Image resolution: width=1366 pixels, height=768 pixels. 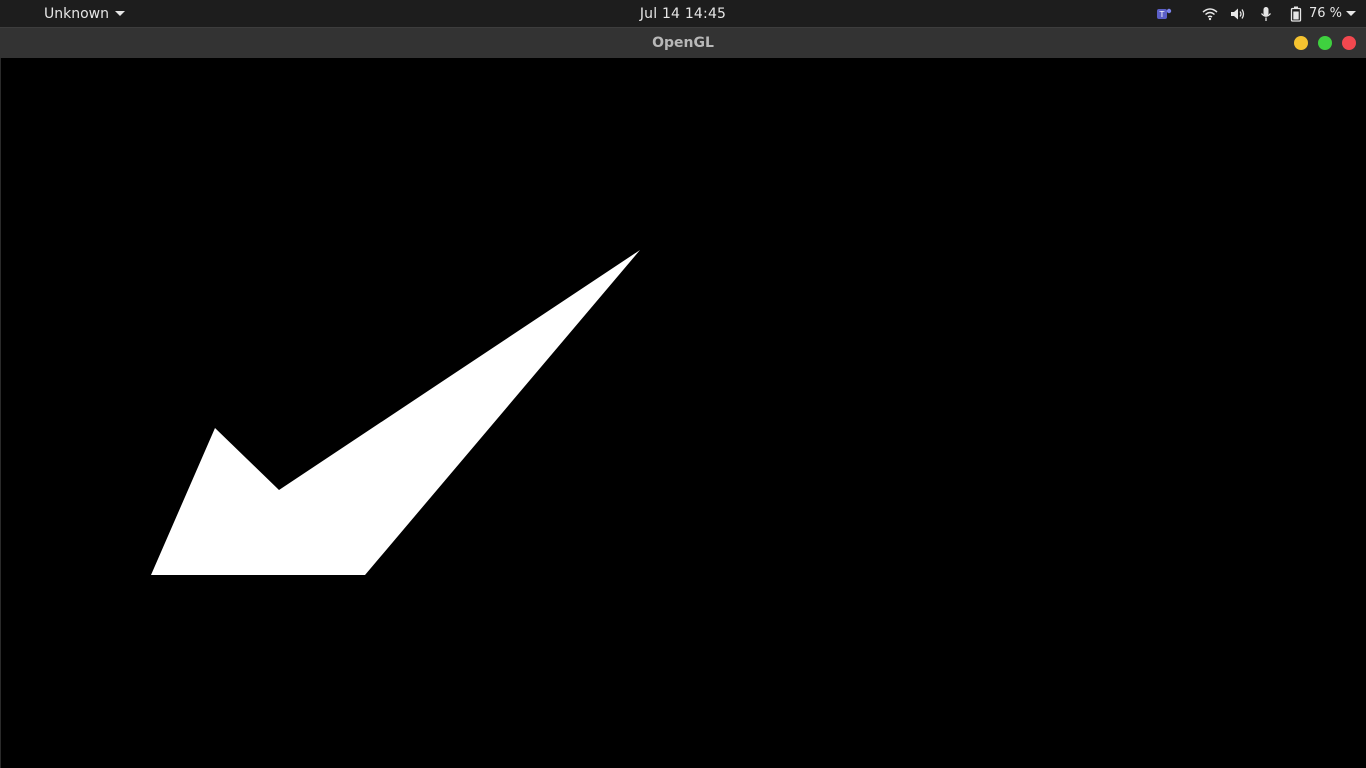 I want to click on clock-label: Jul 14 14:45, so click(x=683, y=14).